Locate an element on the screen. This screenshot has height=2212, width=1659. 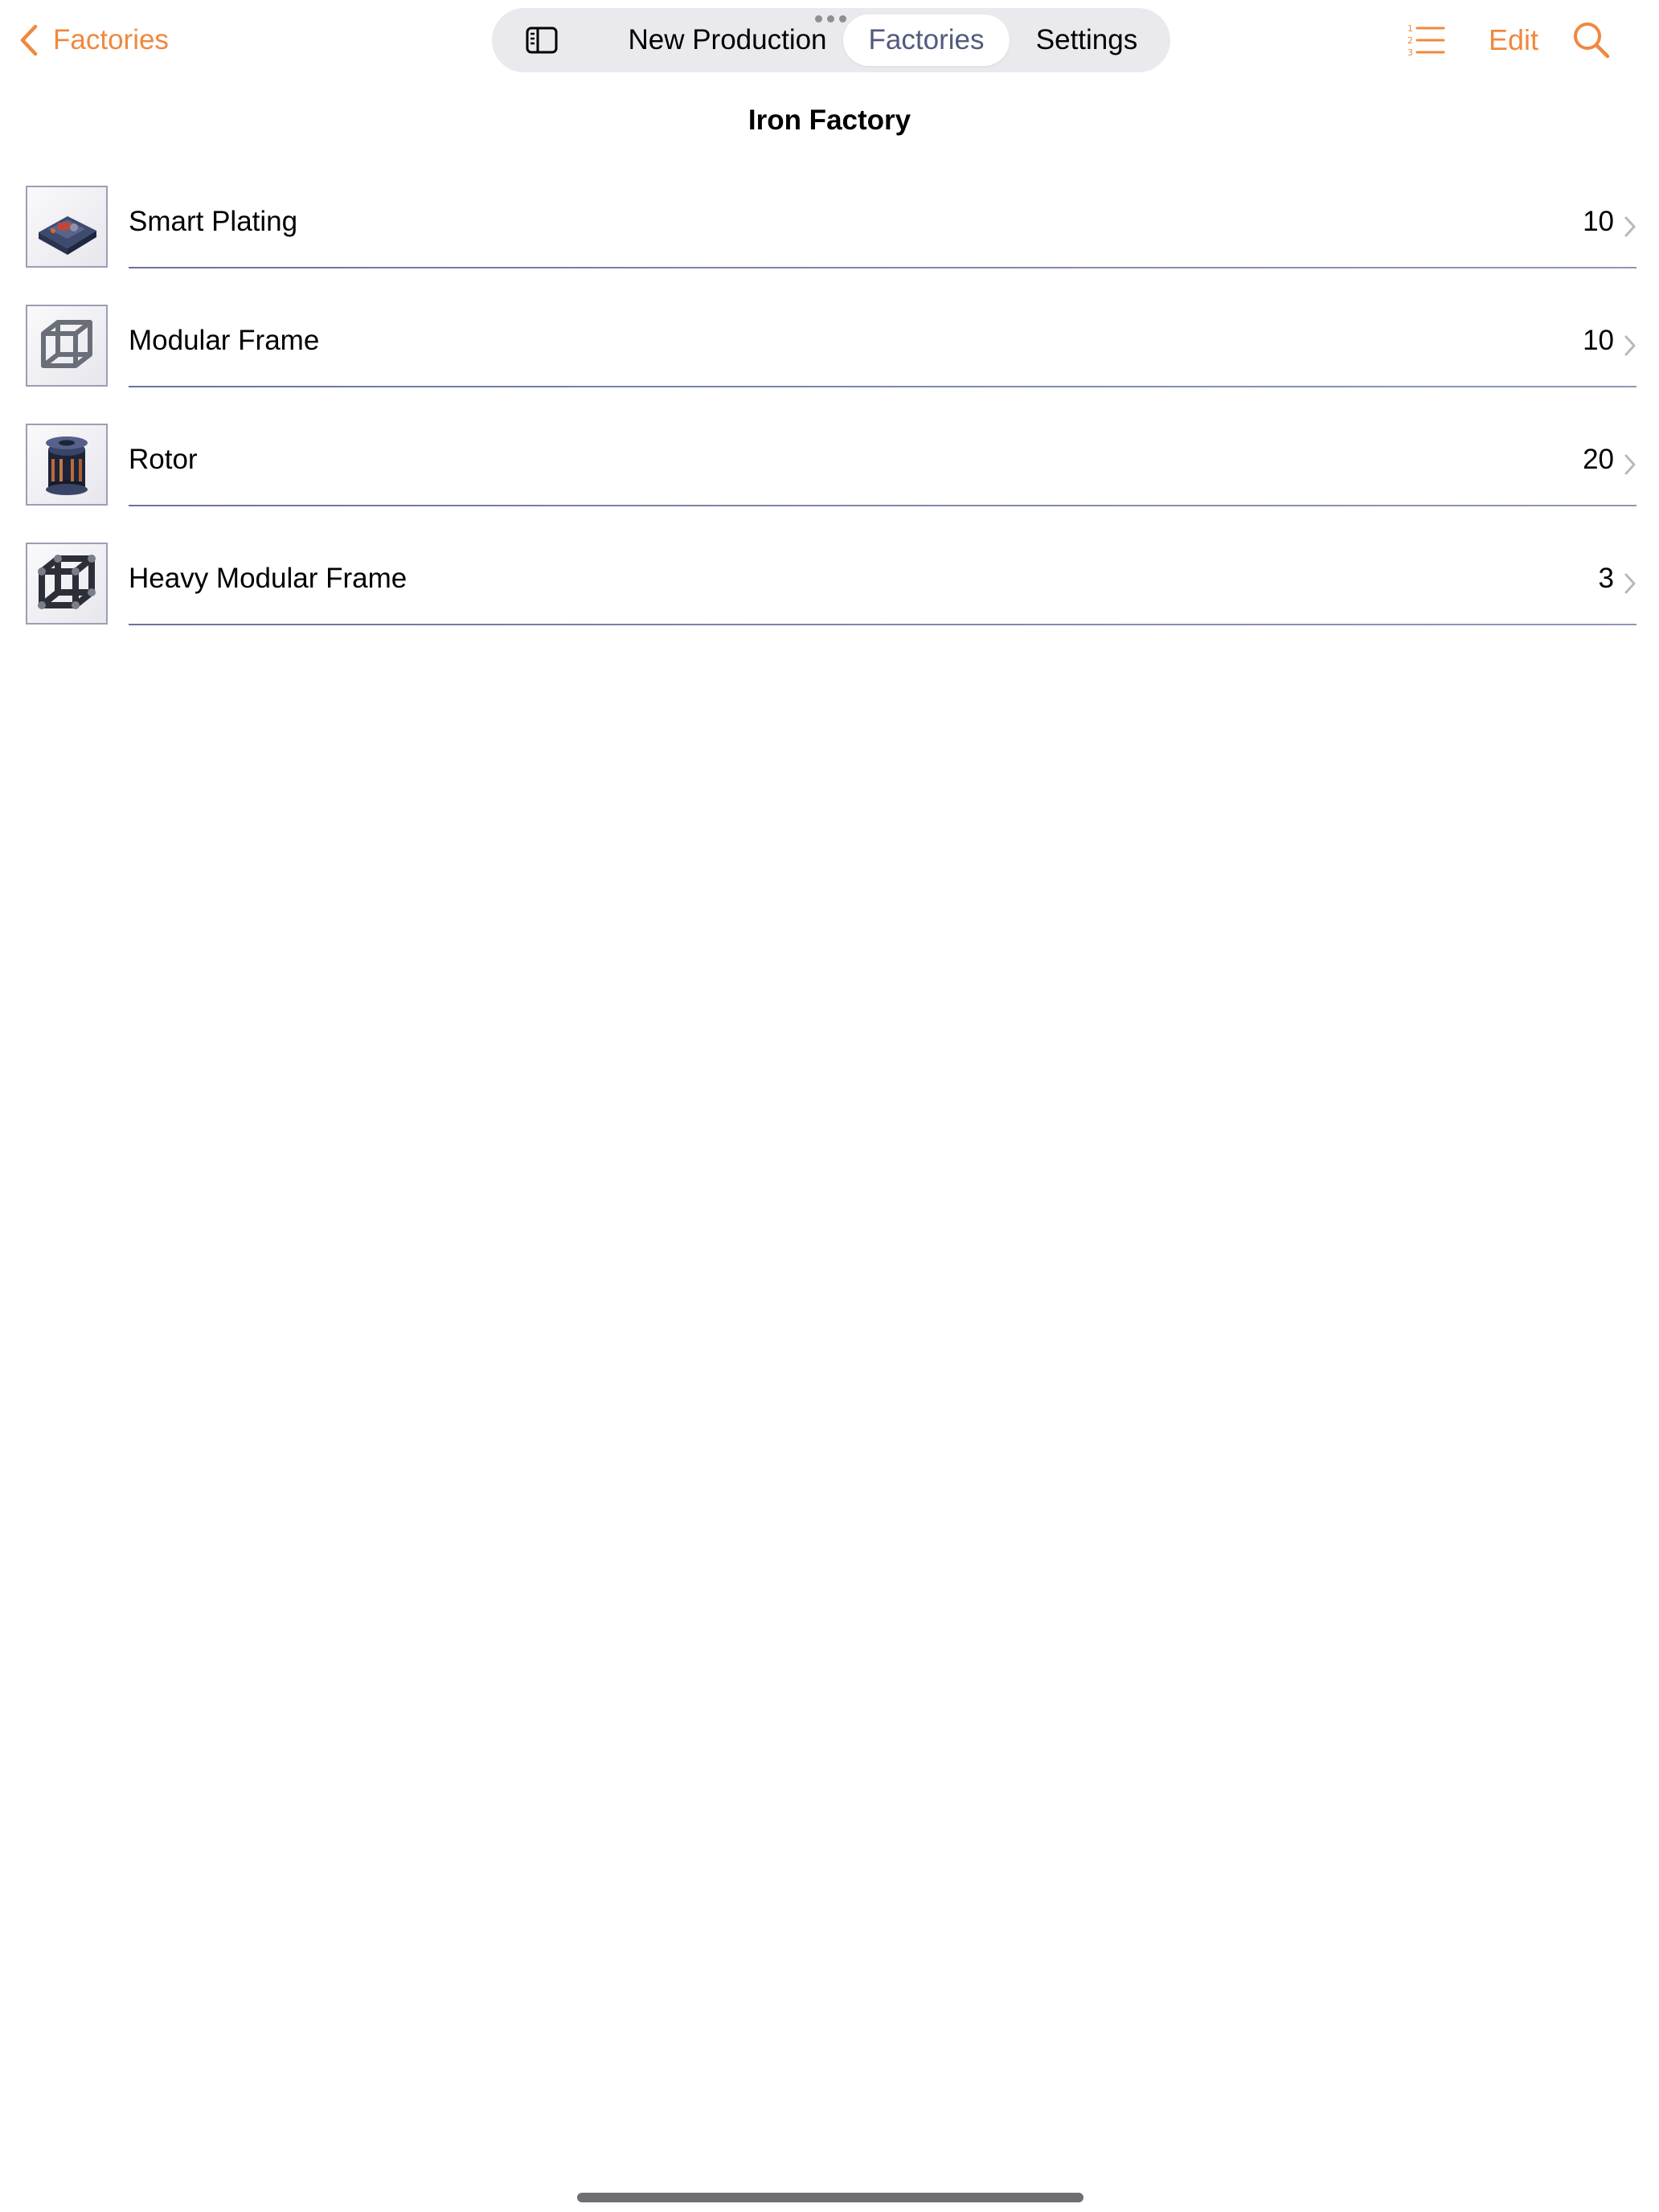
item-name: Heavy Modular Frame is located at coordinates (268, 578).